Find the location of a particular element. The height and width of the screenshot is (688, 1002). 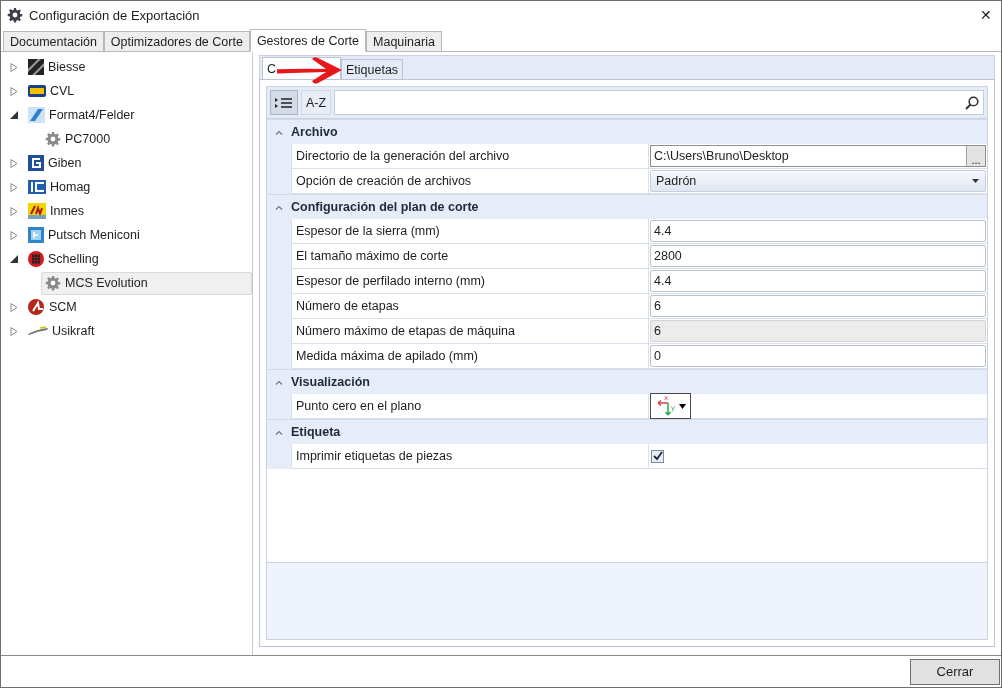

tree-item: Format4/Felder is located at coordinates (82, 115).